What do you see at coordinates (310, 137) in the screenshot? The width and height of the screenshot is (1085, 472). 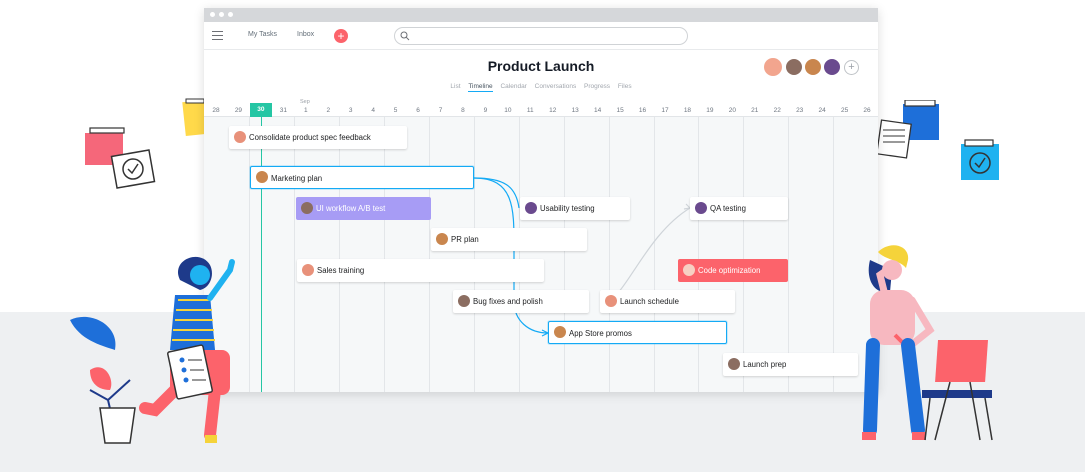 I see `task-name: Consolidate product spec feedback` at bounding box center [310, 137].